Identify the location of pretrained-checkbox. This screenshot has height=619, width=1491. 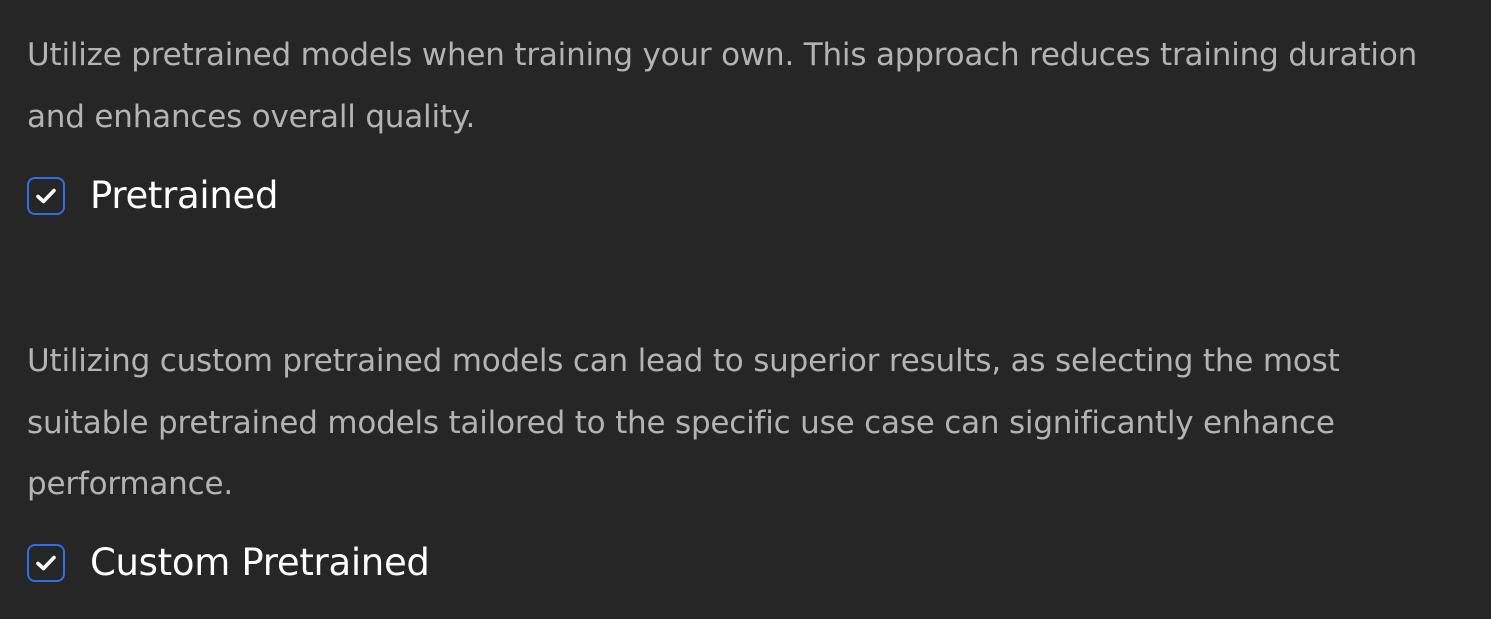
(46, 196).